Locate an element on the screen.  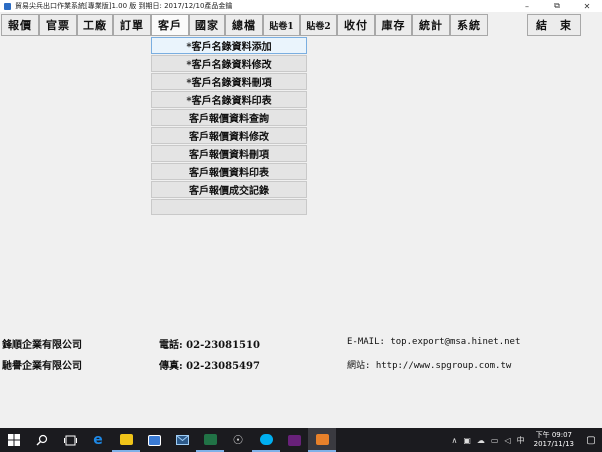
company-fax: 傳真: 02-23085497 is located at coordinates (209, 366).